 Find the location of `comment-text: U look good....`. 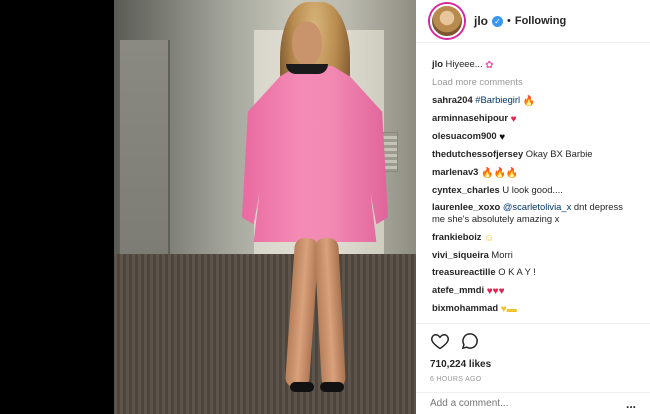

comment-text: U look good.... is located at coordinates (532, 190).